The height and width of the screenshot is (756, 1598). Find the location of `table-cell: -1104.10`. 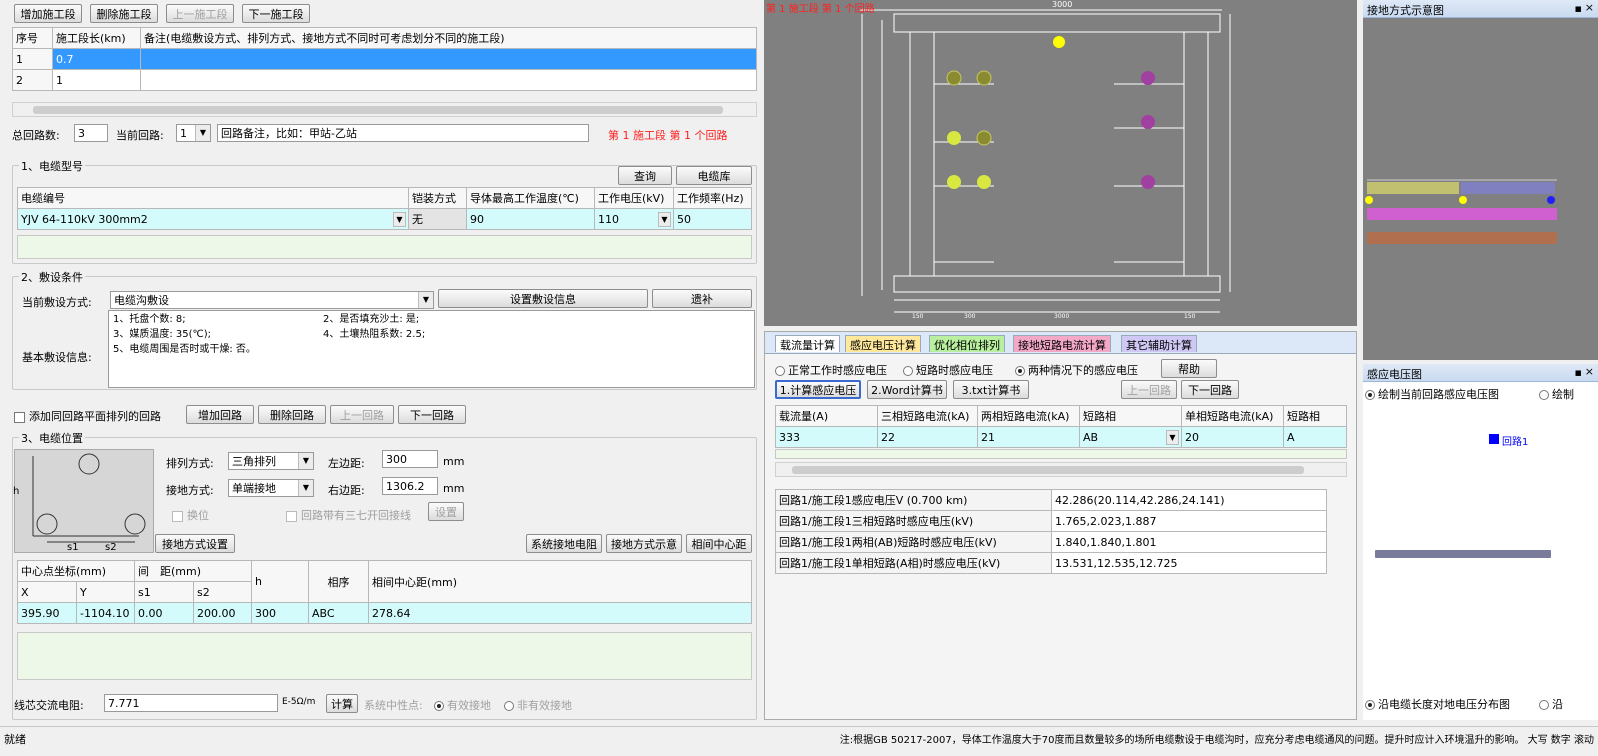

table-cell: -1104.10 is located at coordinates (105, 613).